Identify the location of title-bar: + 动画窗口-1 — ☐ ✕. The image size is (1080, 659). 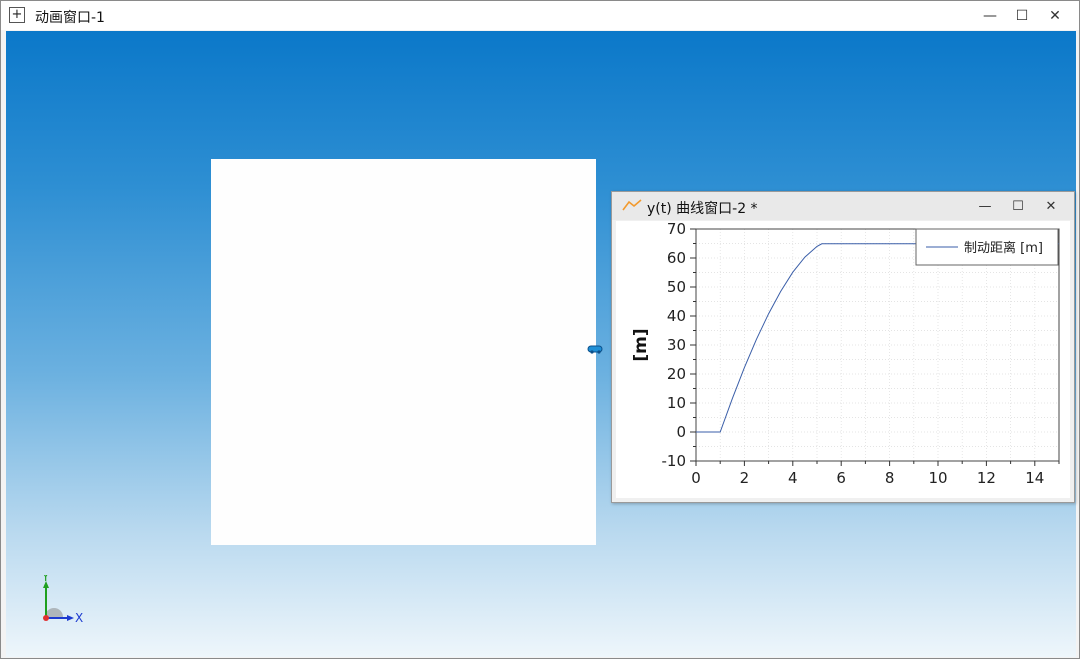
(540, 15).